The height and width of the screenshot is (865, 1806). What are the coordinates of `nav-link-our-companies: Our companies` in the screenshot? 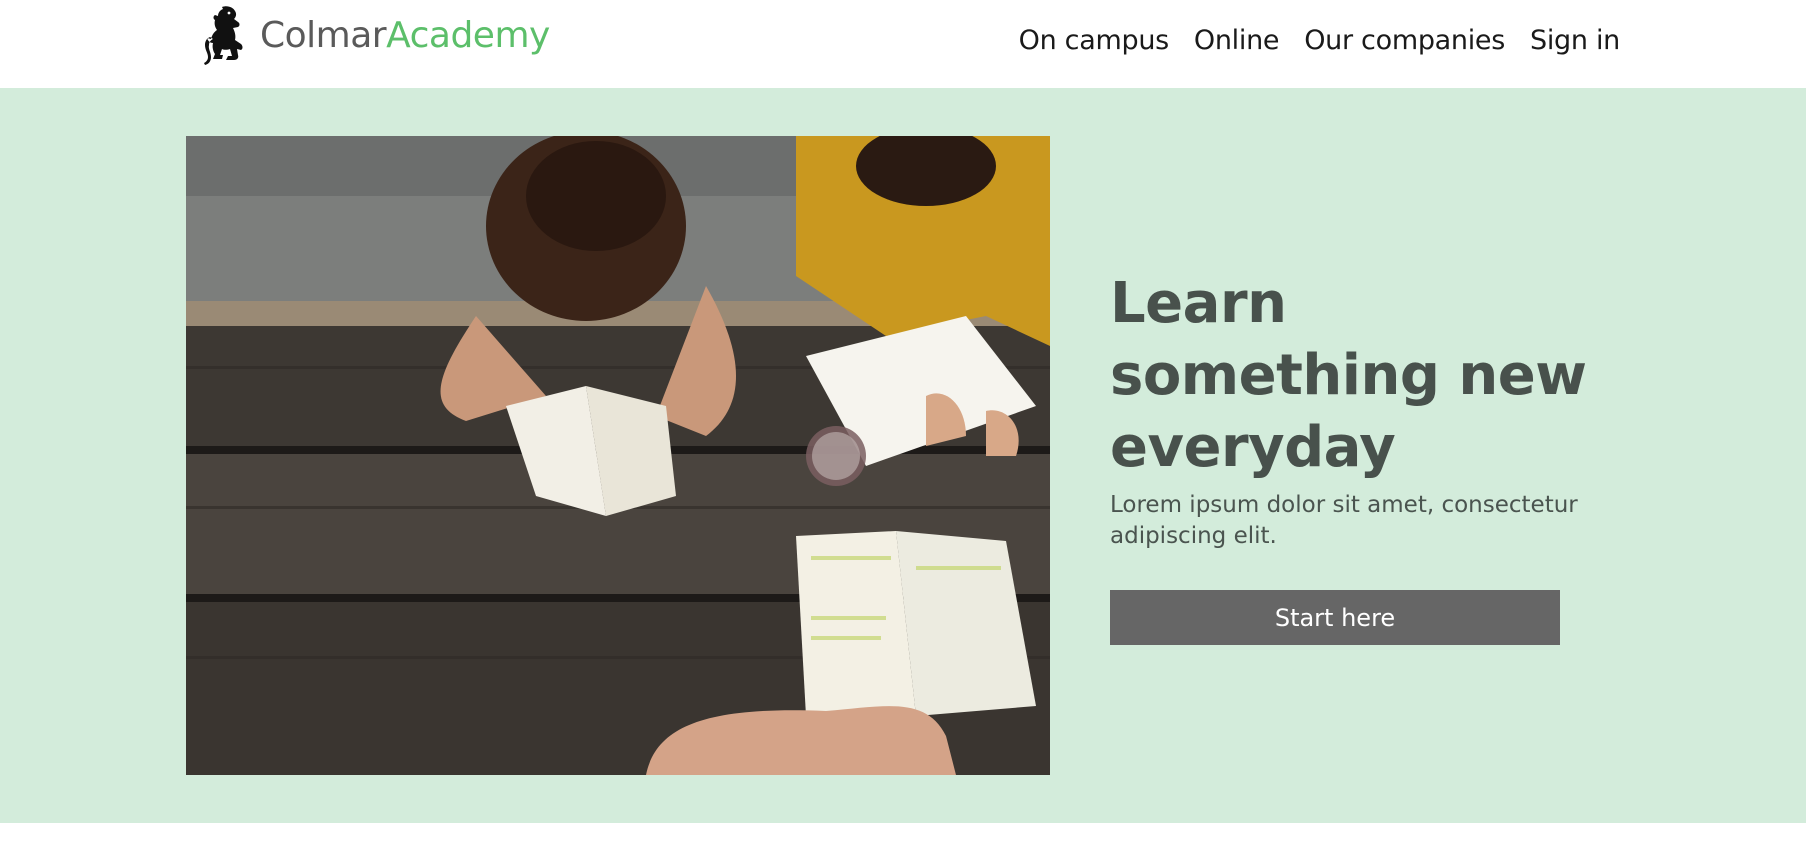 It's located at (1404, 41).